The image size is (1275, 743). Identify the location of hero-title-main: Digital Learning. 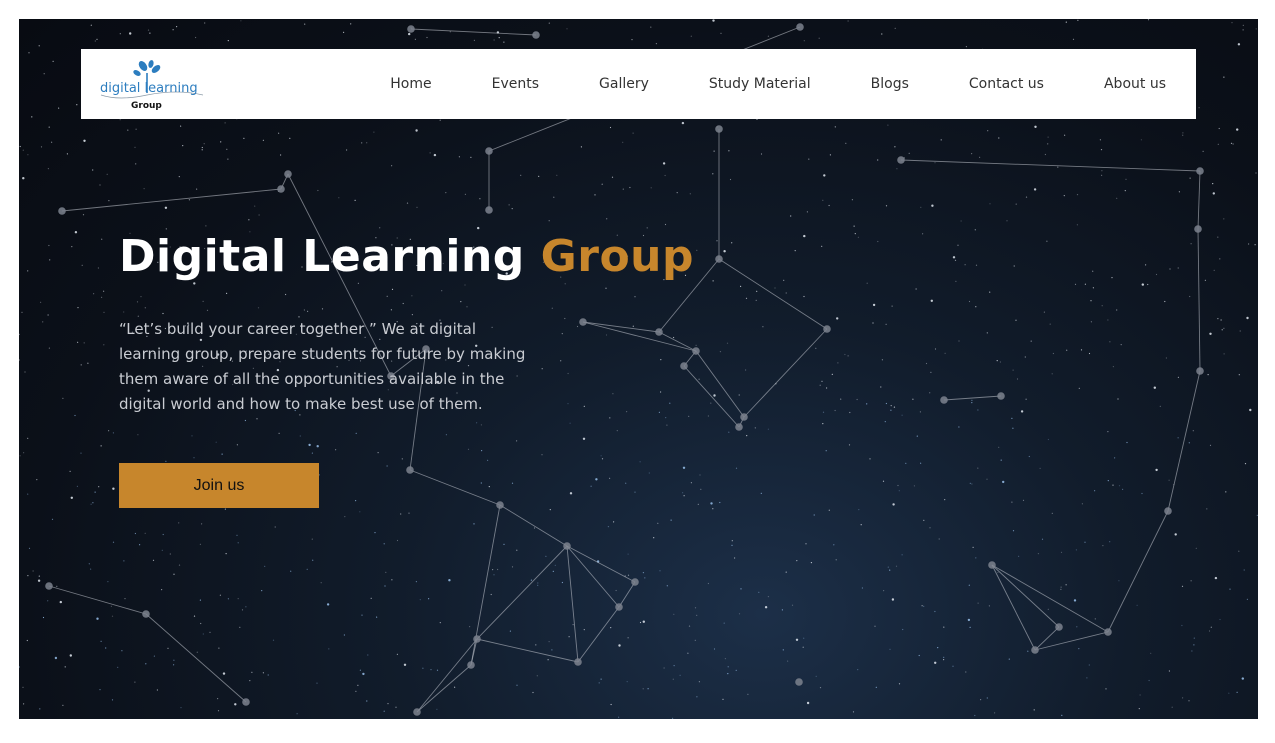
(330, 256).